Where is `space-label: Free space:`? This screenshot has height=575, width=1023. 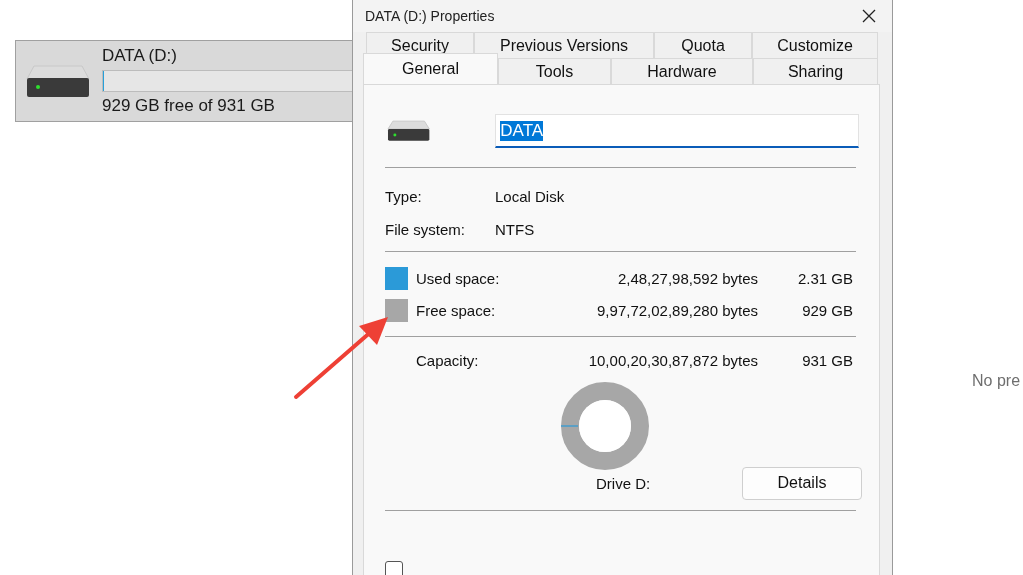 space-label: Free space: is located at coordinates (456, 310).